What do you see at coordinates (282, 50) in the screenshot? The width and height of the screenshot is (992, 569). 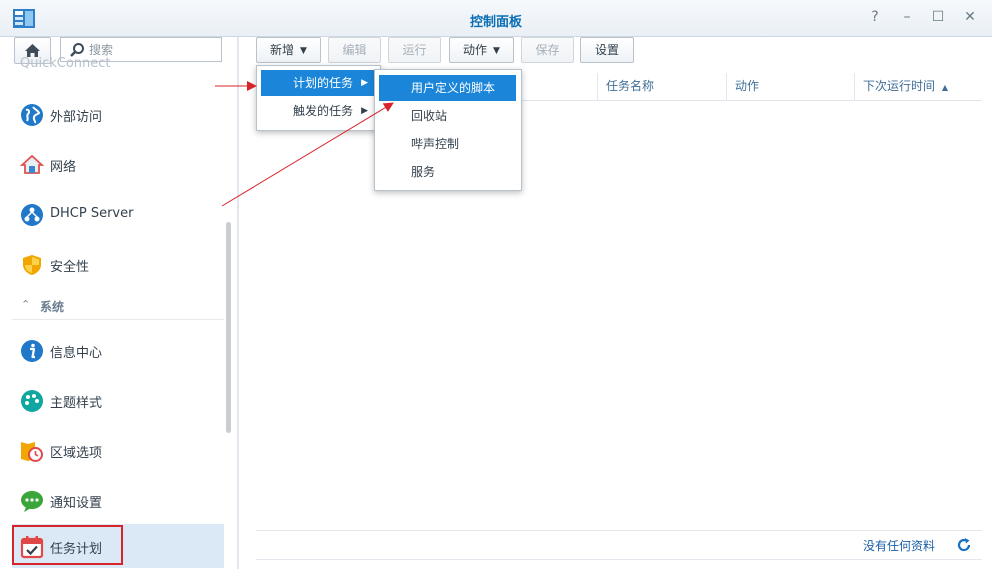 I see `create-button-label: 新增` at bounding box center [282, 50].